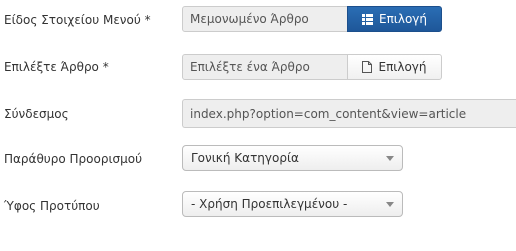 Image resolution: width=516 pixels, height=251 pixels. Describe the element at coordinates (245, 158) in the screenshot. I see `target-window-selected: Γονική Κατηγορία` at that location.